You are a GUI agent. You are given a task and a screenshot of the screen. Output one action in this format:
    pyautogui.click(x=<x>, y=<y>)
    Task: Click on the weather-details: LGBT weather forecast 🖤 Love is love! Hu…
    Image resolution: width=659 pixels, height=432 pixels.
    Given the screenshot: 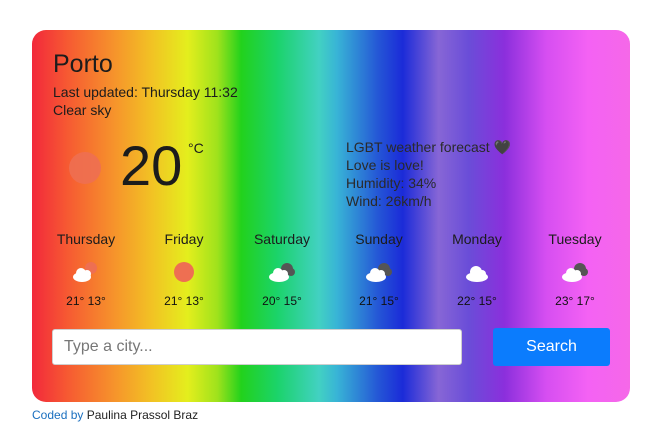 What is the action you would take?
    pyautogui.click(x=428, y=174)
    